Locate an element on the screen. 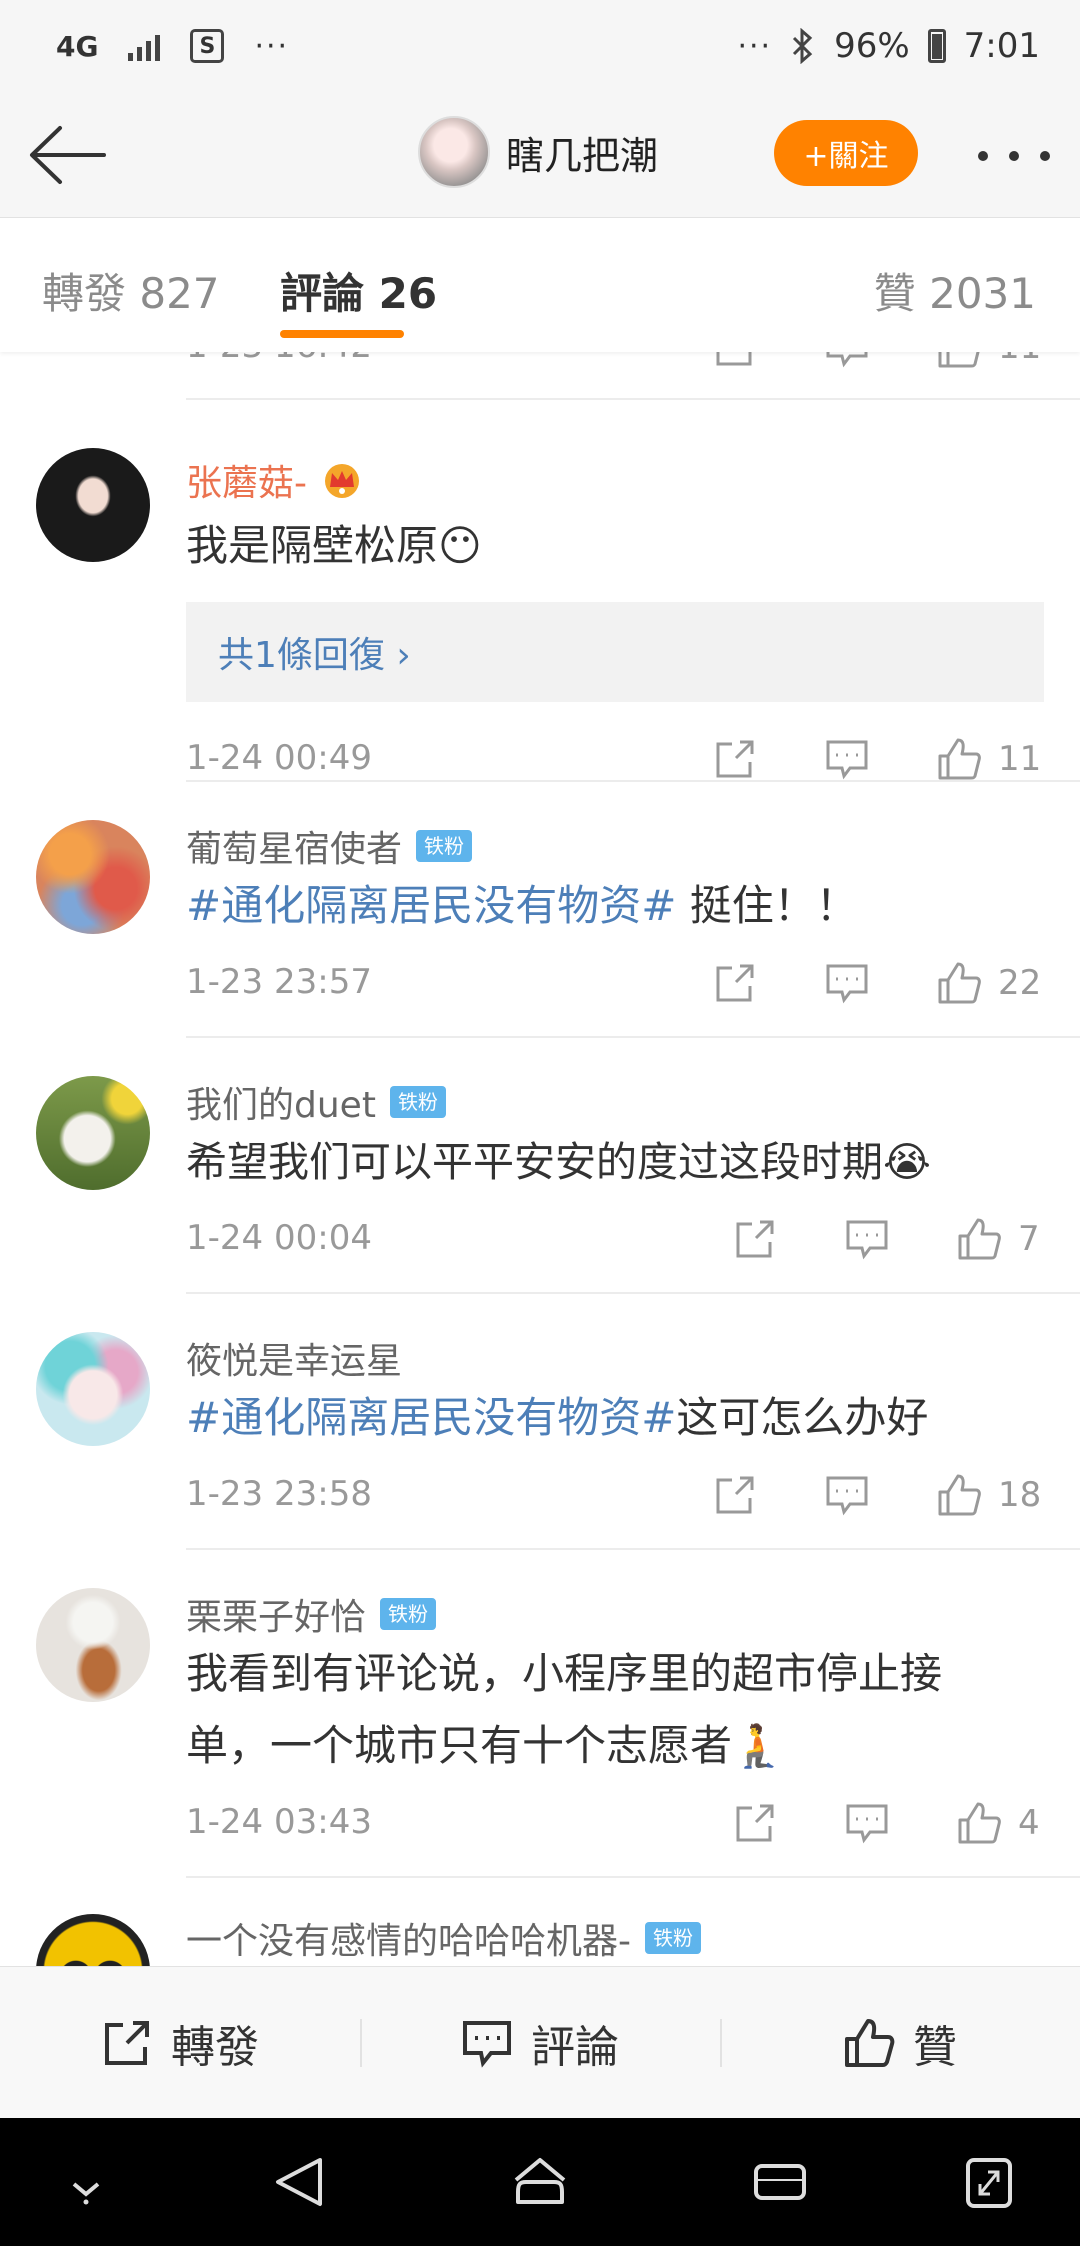  comment-text: 希望我们可以平平安安的度过这段时期😭 is located at coordinates (558, 1162).